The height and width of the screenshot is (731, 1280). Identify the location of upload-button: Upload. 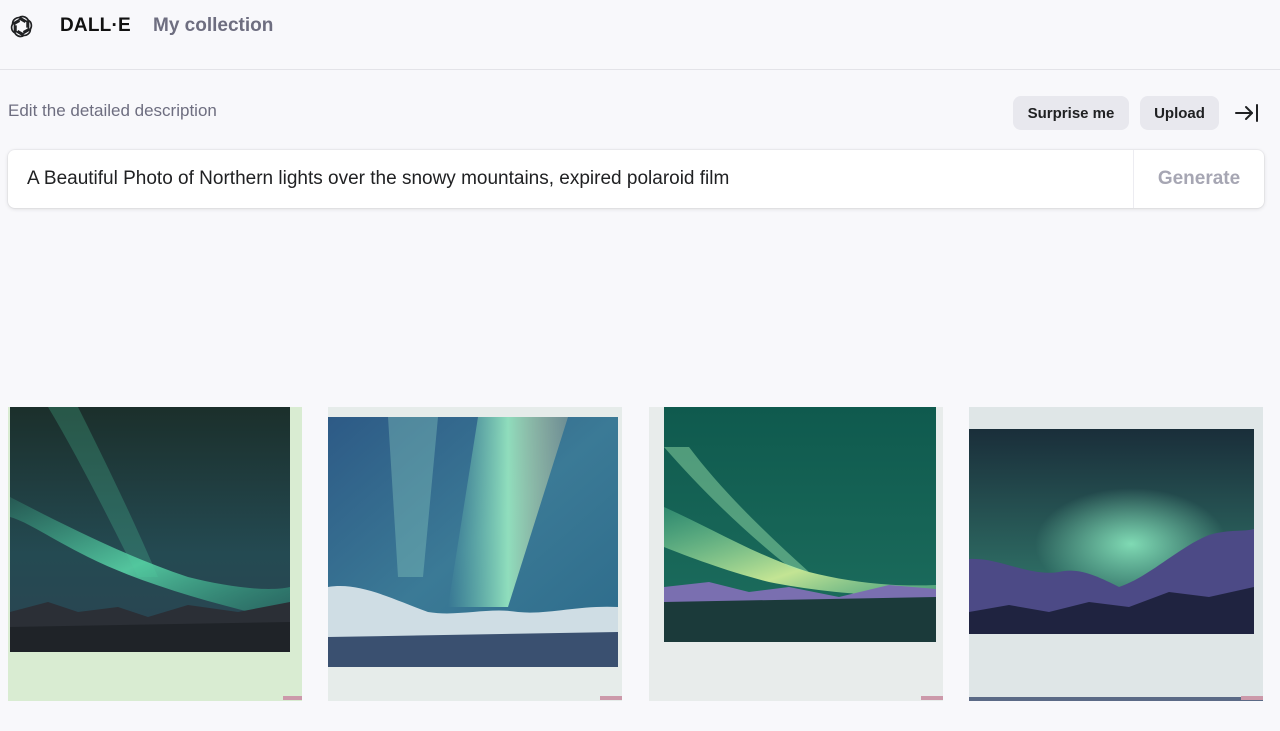
(1179, 113).